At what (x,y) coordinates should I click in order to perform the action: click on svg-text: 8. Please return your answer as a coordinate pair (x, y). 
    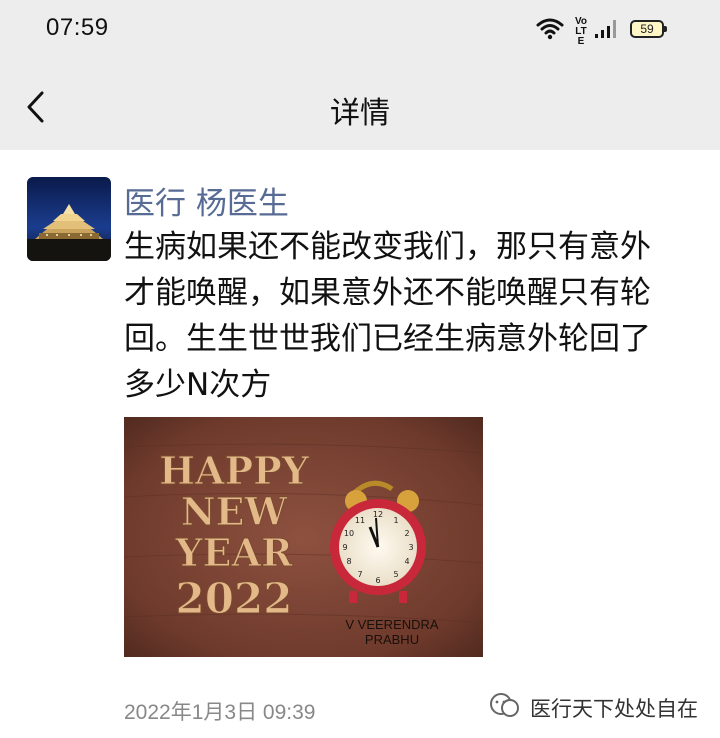
    Looking at the image, I should click on (348, 561).